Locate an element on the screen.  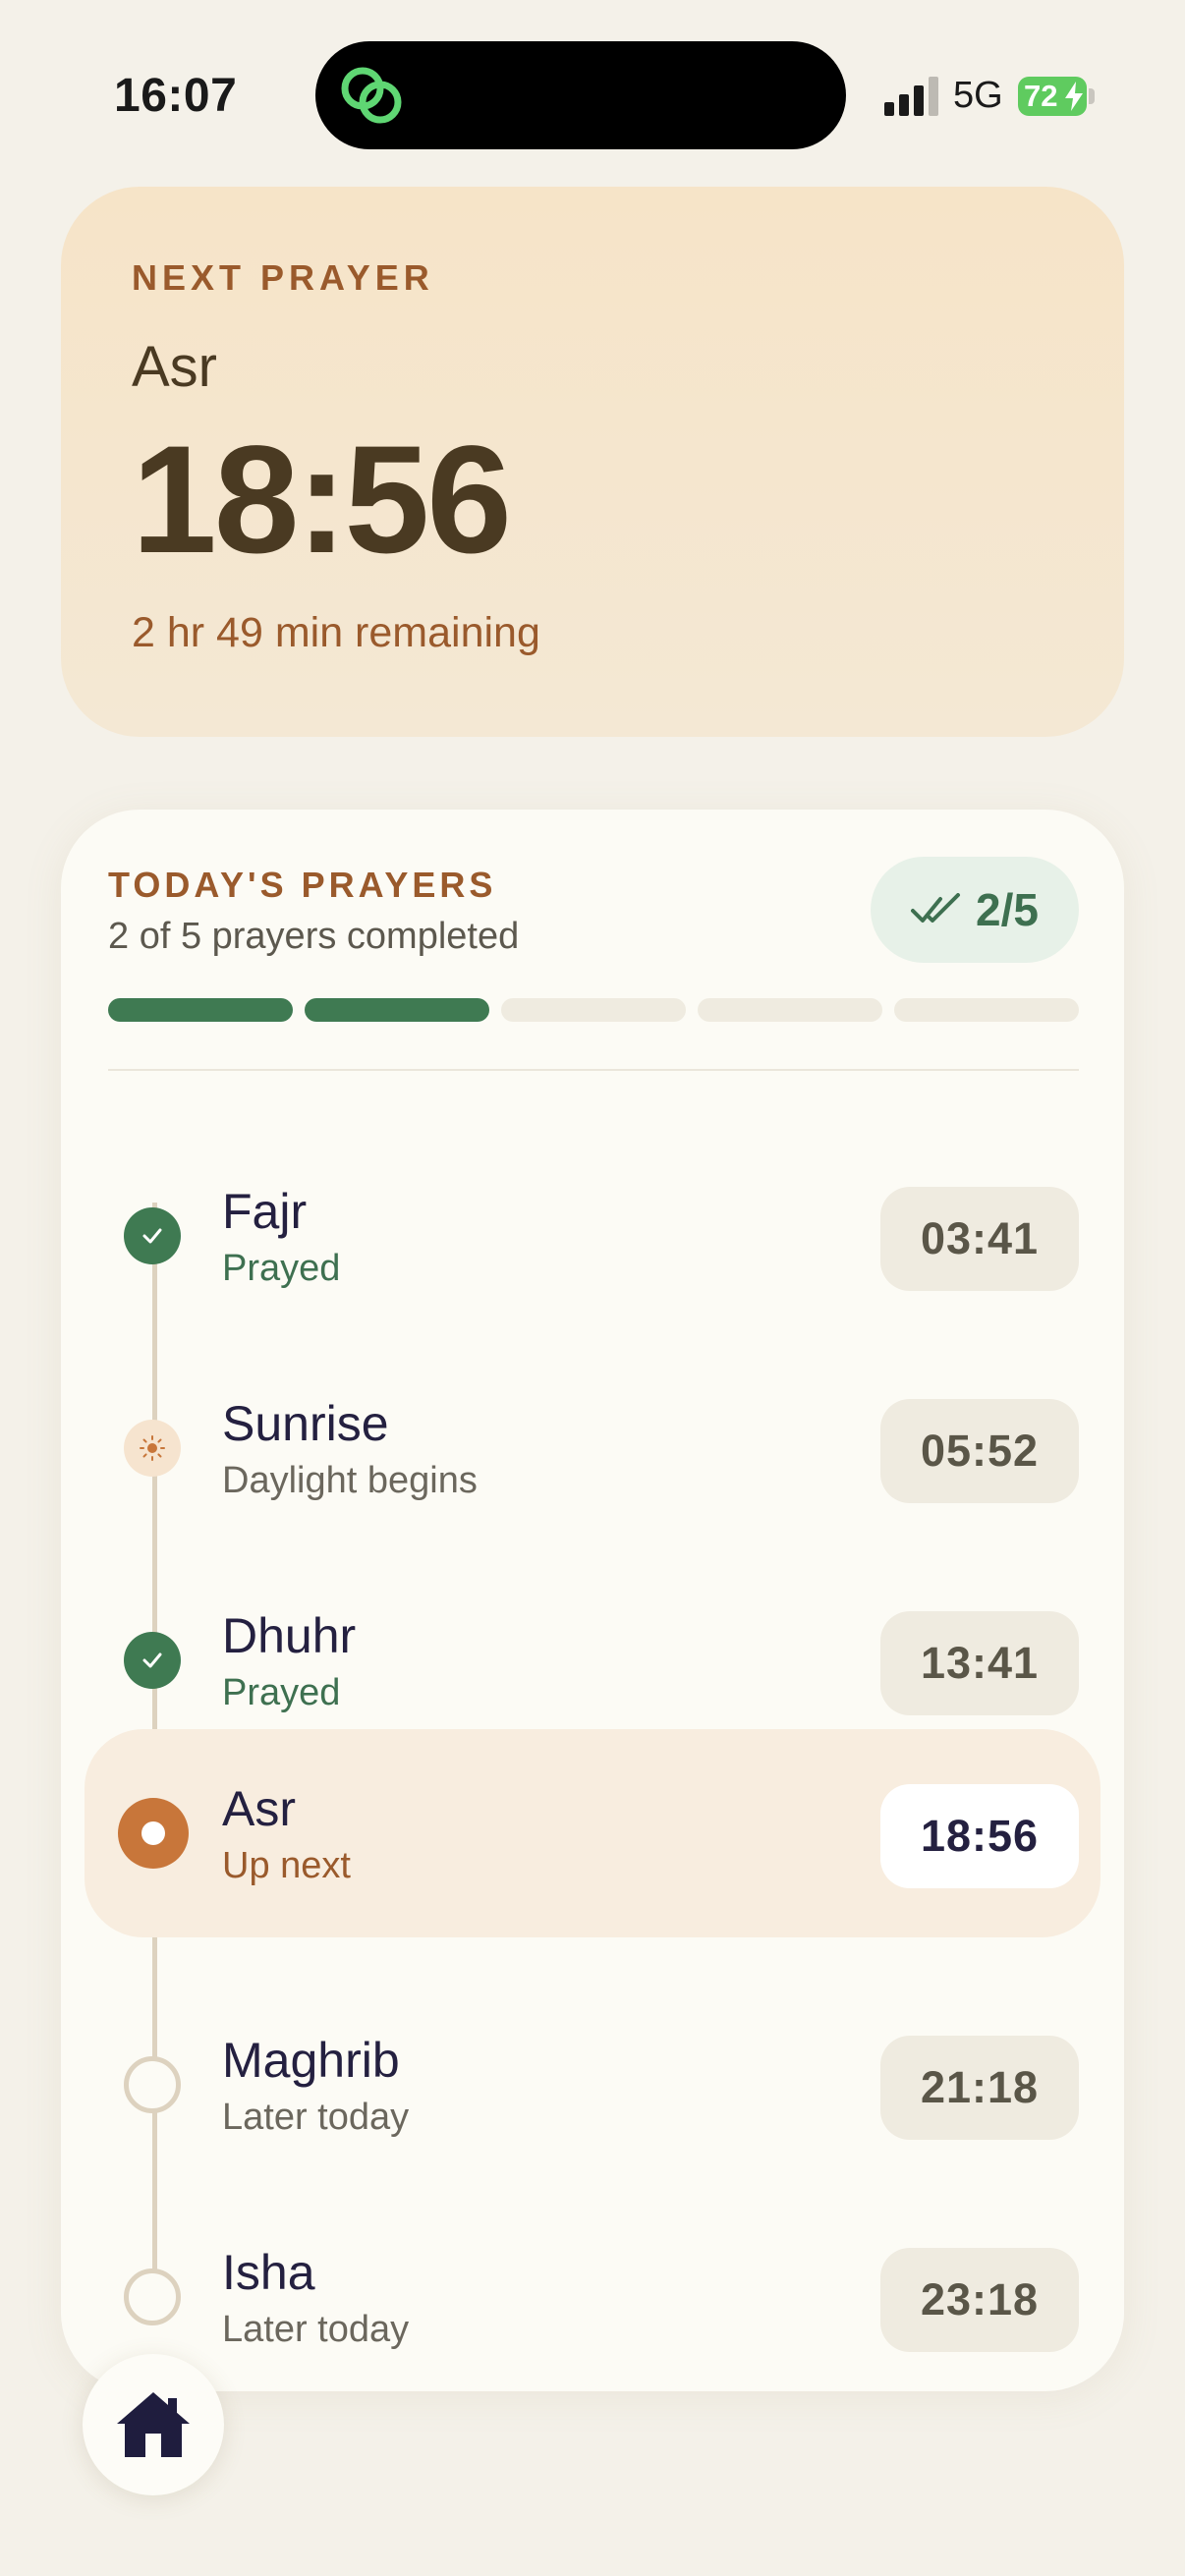
next-prayer-name: Asr is located at coordinates (175, 367).